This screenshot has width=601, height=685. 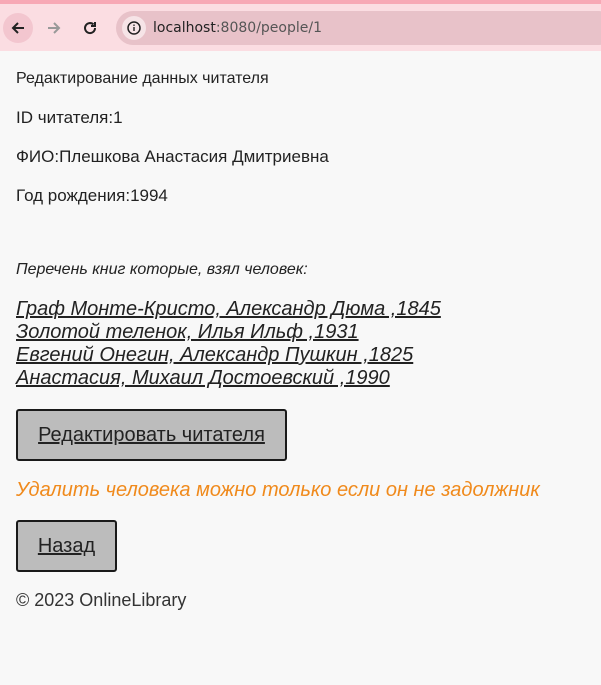 I want to click on list-item: Евгений Онегин, Александр Пушкин ,1825, so click(x=228, y=355).